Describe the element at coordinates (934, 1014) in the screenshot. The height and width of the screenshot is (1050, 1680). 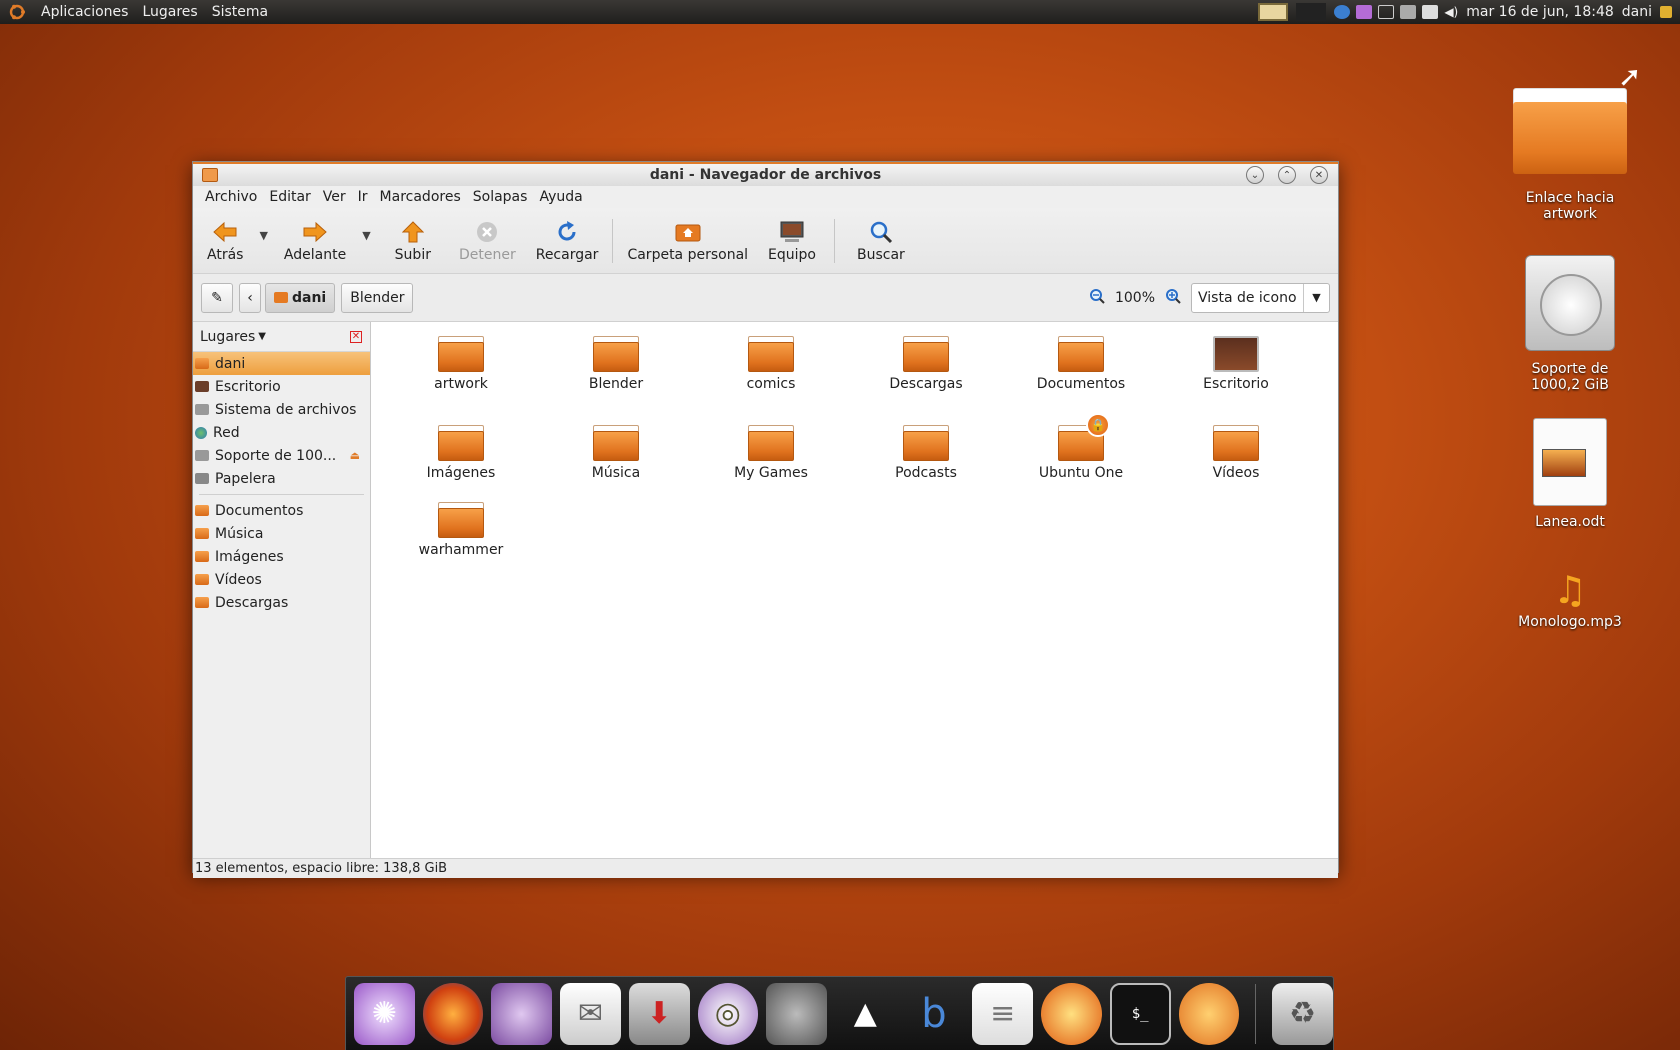
I see `dock-blender-icon: b` at that location.